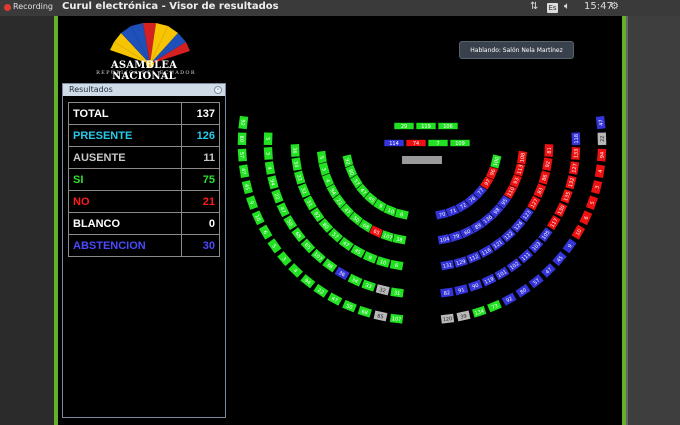 The image size is (680, 425). Describe the element at coordinates (614, 6) in the screenshot. I see `settings-gear-icon: ⚙` at that location.